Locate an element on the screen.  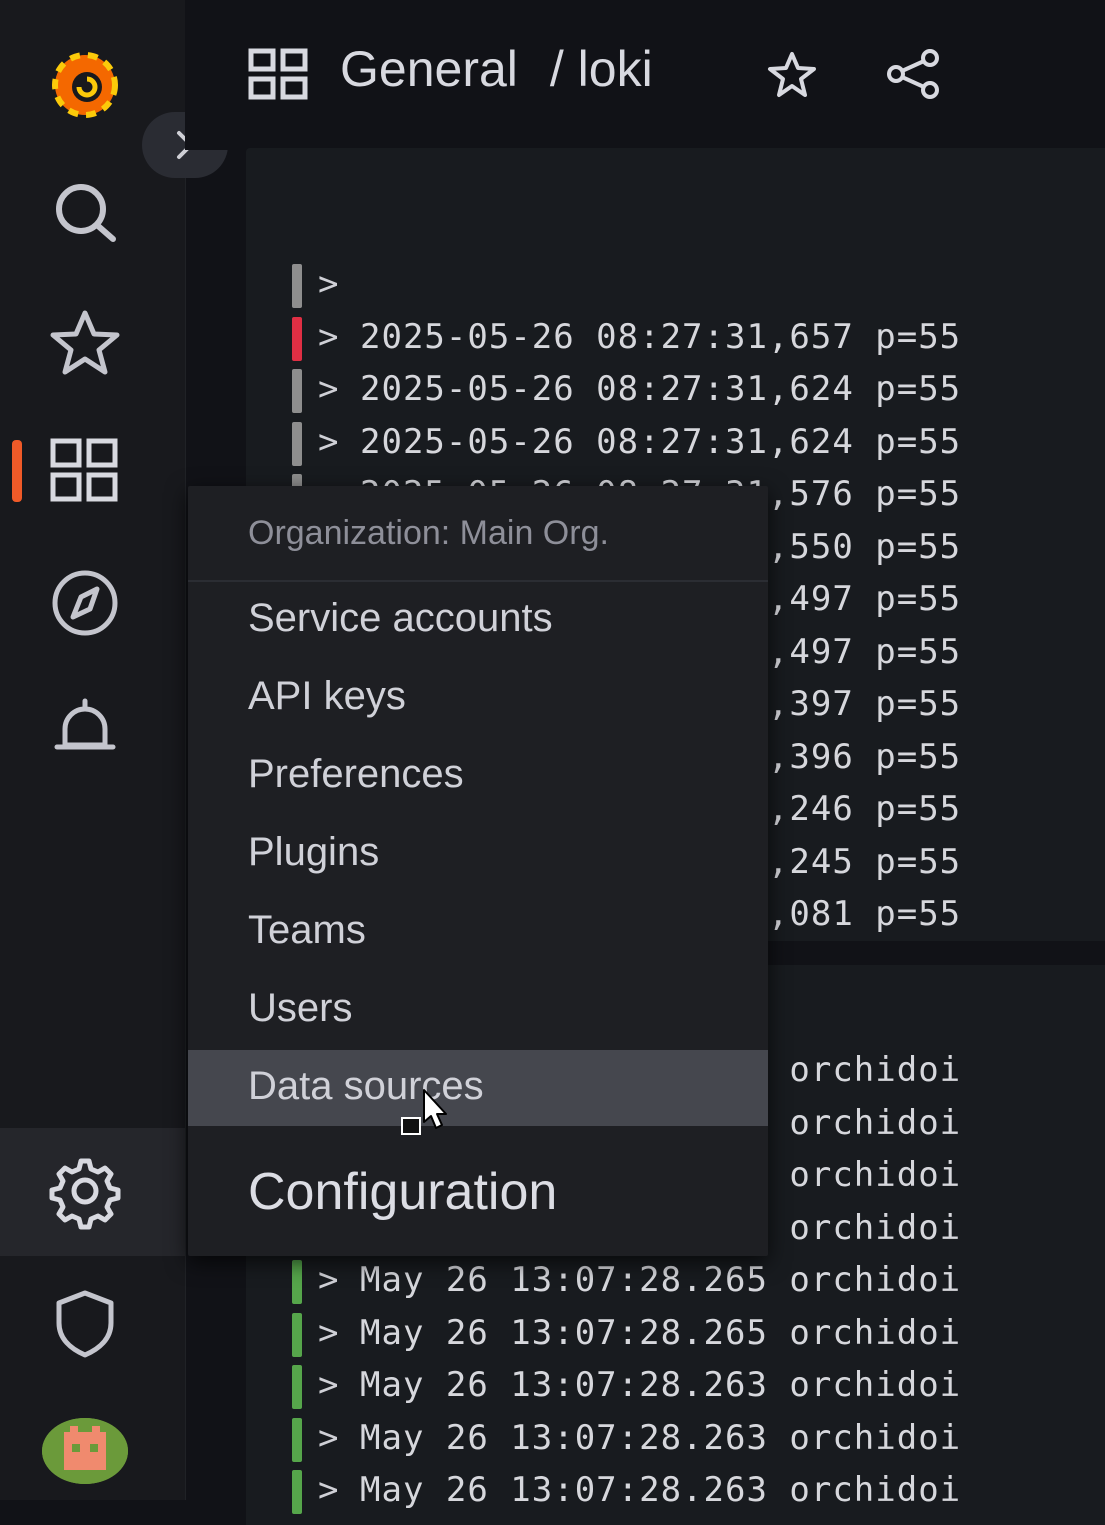
search-icon is located at coordinates (85, 213).